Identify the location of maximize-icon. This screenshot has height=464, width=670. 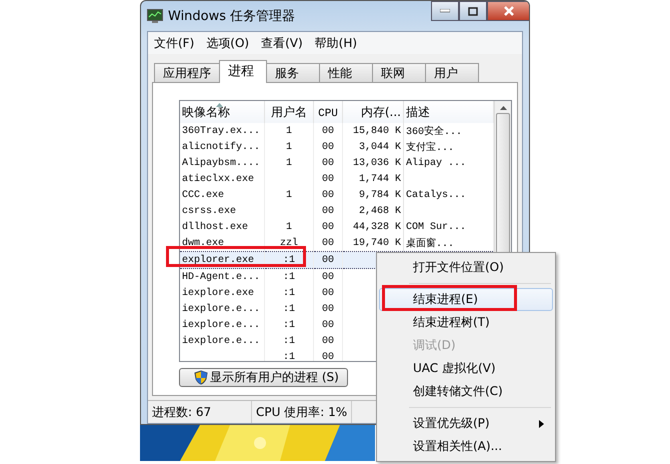
(473, 11).